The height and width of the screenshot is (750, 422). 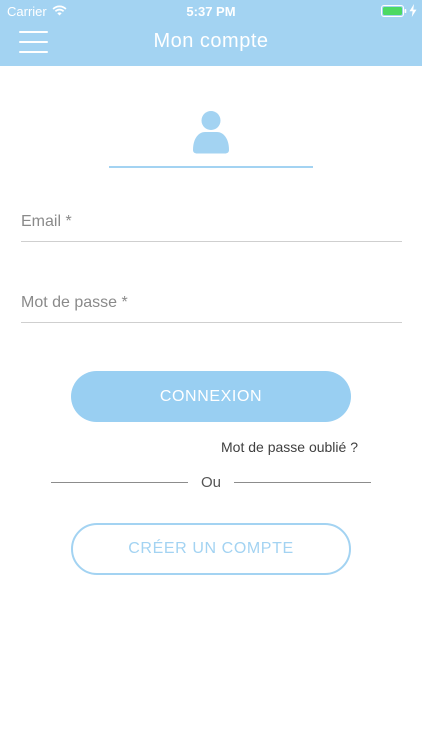 I want to click on email-field, so click(x=211, y=224).